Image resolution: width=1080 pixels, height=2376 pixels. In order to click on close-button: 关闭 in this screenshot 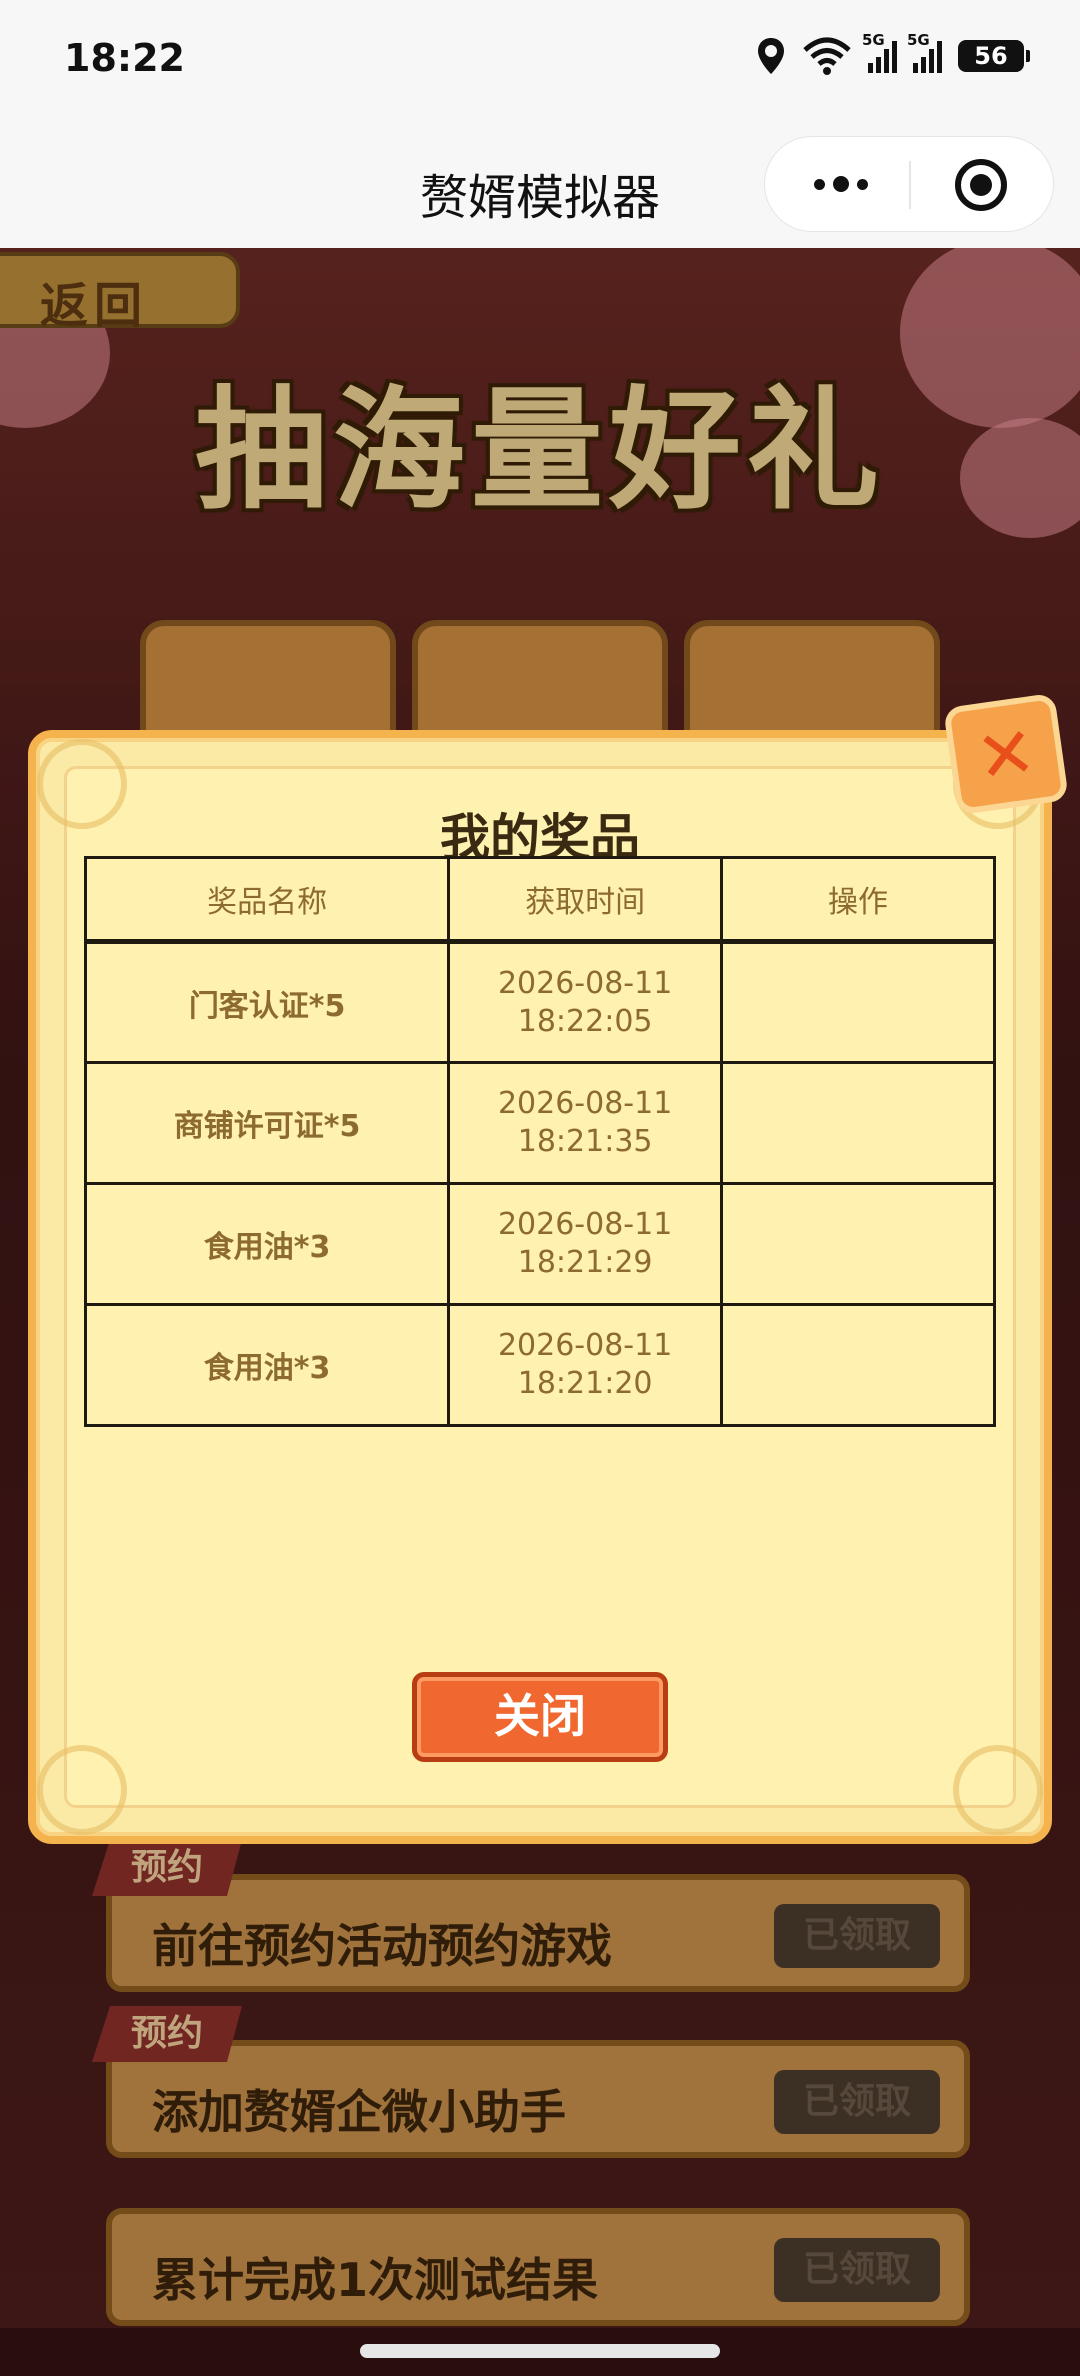, I will do `click(540, 1717)`.